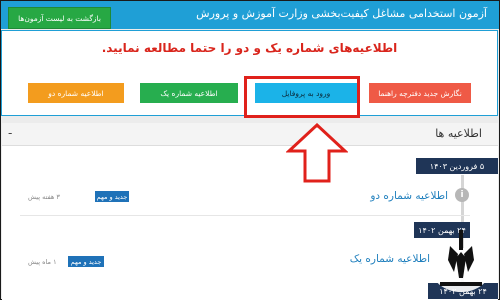 The height and width of the screenshot is (300, 500). What do you see at coordinates (462, 195) in the screenshot?
I see `info-icon: i` at bounding box center [462, 195].